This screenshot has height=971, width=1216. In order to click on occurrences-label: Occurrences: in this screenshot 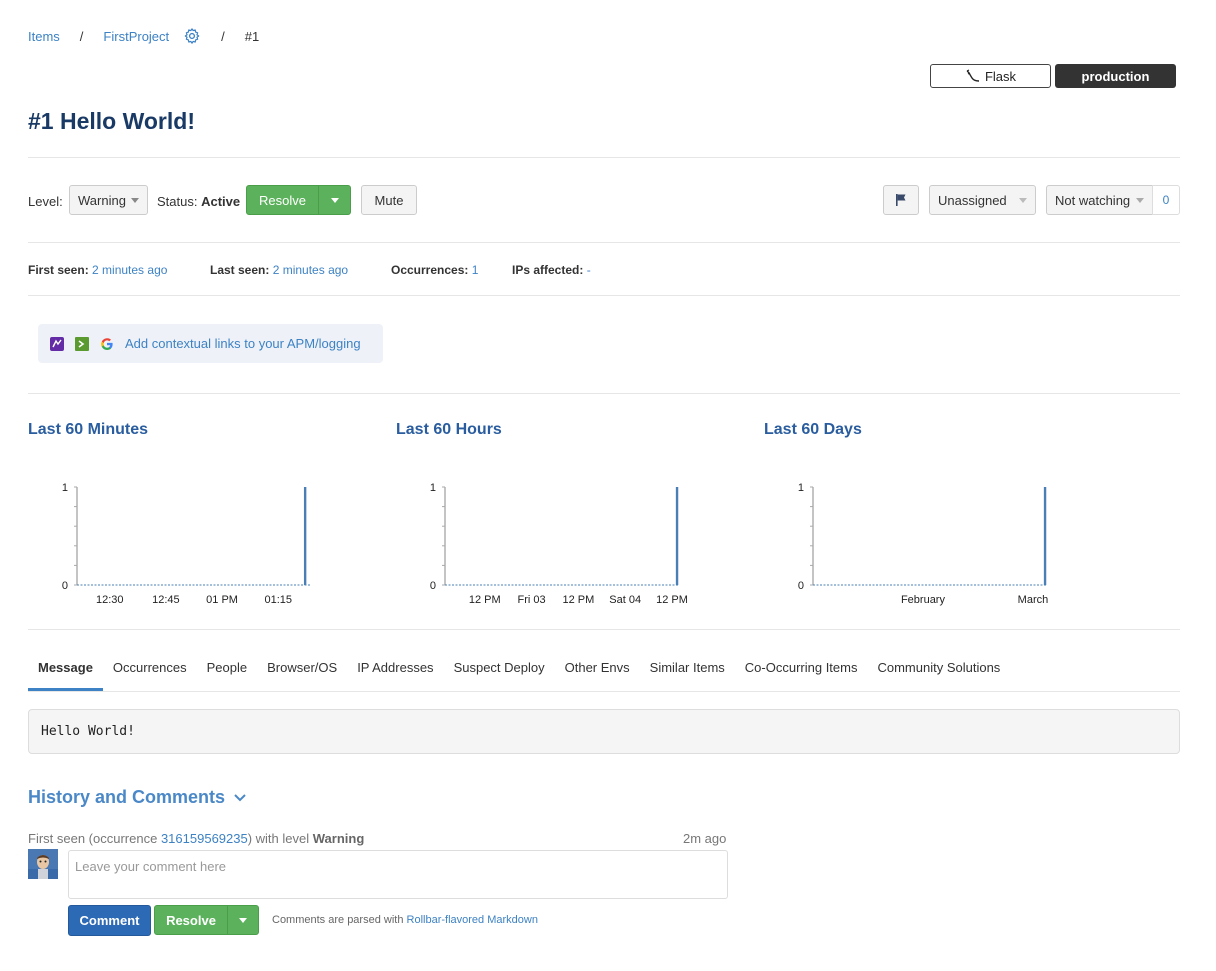, I will do `click(430, 270)`.